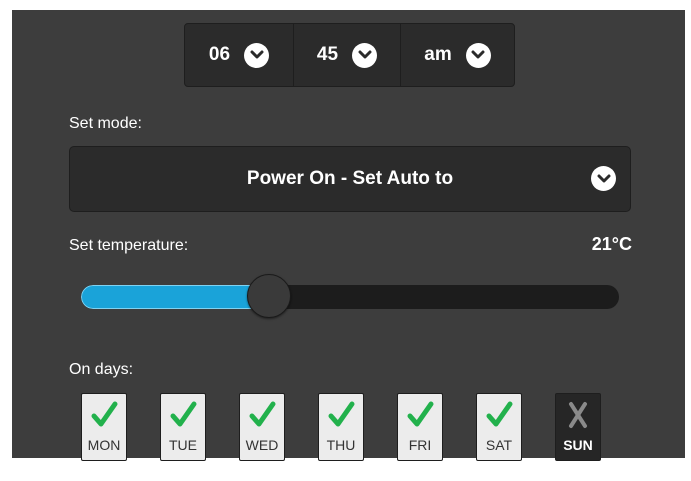 This screenshot has height=481, width=691. I want to click on day-label: SUN, so click(578, 445).